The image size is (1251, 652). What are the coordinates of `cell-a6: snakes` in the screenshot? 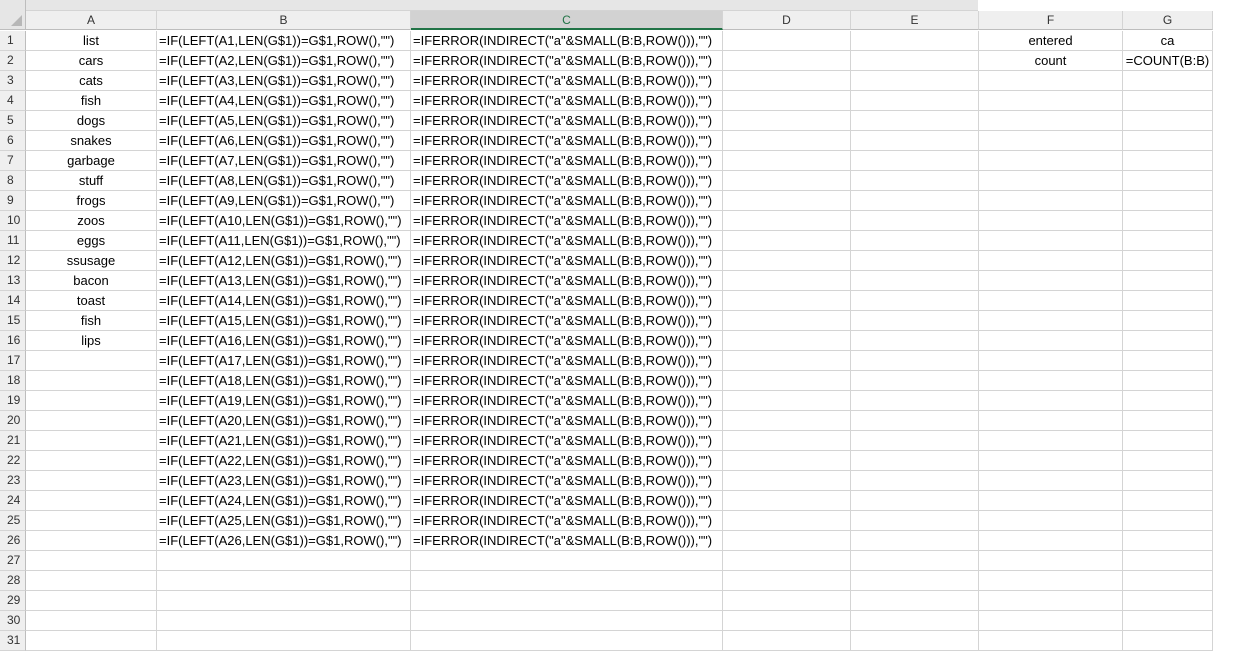 It's located at (91, 141).